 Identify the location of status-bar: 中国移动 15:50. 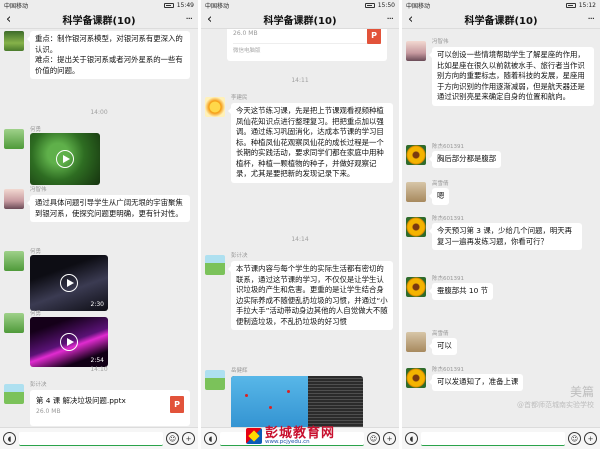
(300, 5).